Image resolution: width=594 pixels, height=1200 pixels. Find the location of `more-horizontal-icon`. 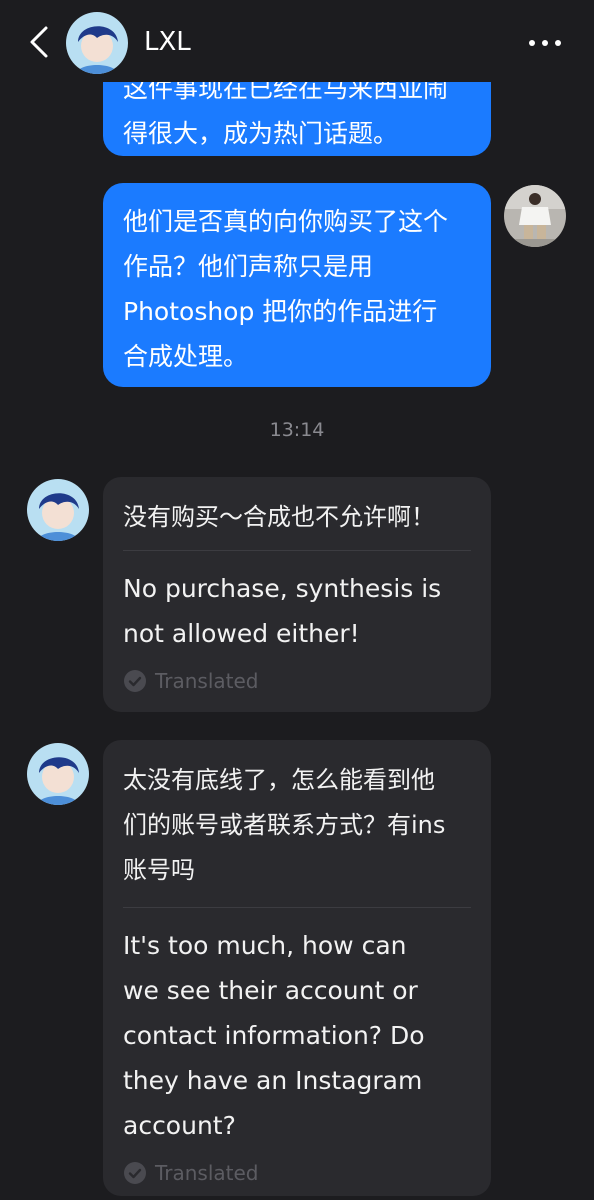

more-horizontal-icon is located at coordinates (545, 43).